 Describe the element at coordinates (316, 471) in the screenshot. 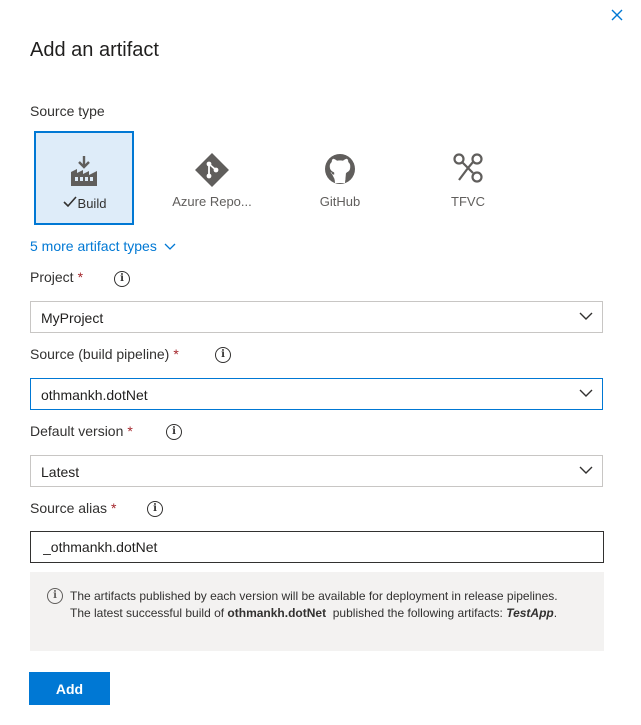

I see `default-version-dropdown: Latest` at that location.